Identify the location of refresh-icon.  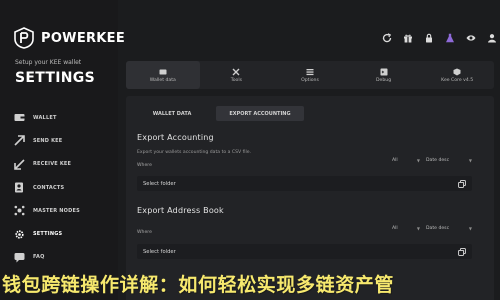
(387, 38).